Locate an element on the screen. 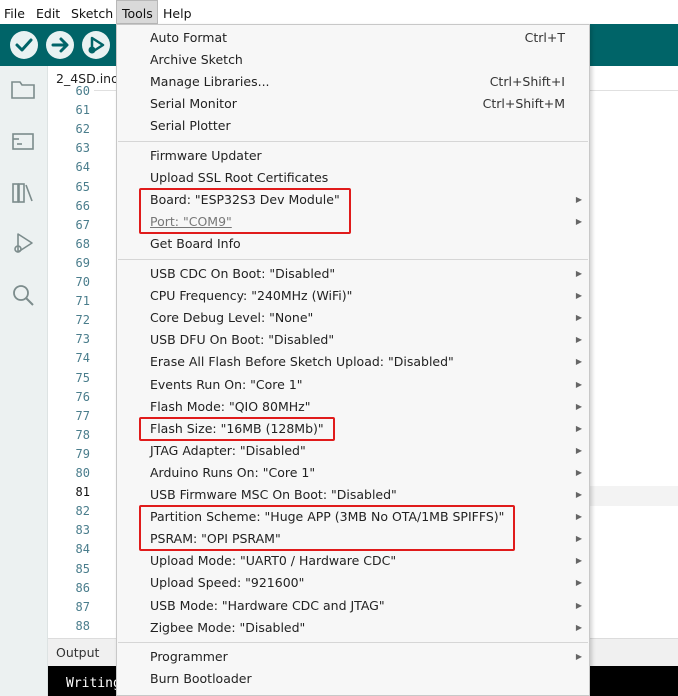  menu-item-archive-sketch: Archive Sketch is located at coordinates (353, 60).